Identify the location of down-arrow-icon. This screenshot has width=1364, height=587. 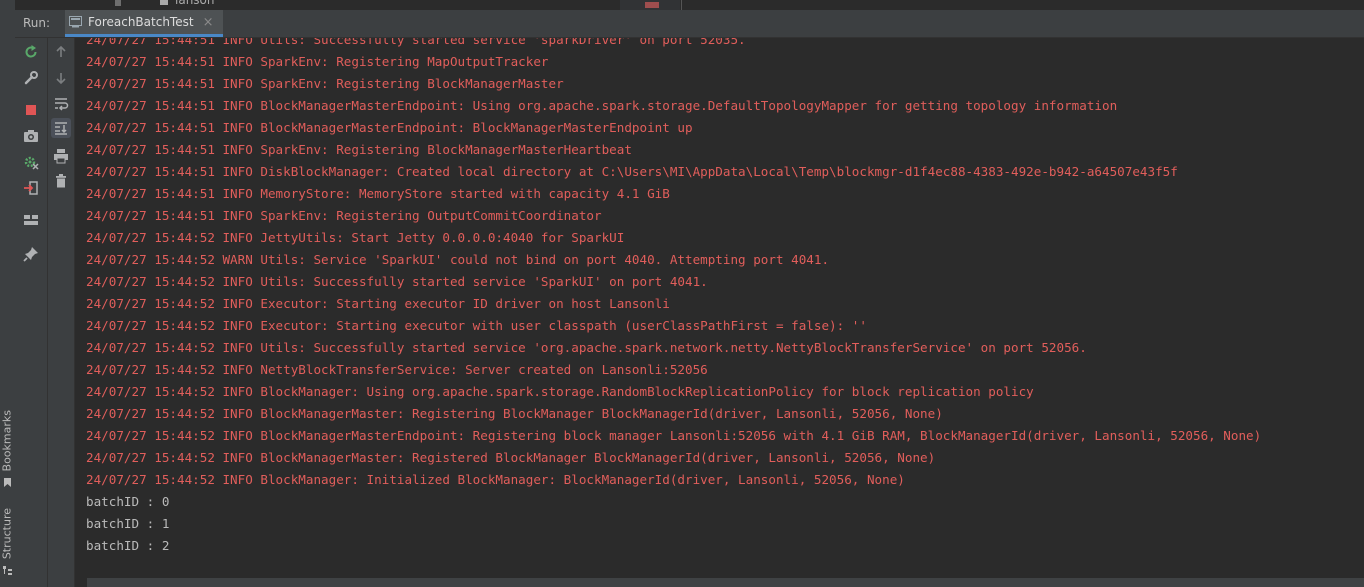
(61, 79).